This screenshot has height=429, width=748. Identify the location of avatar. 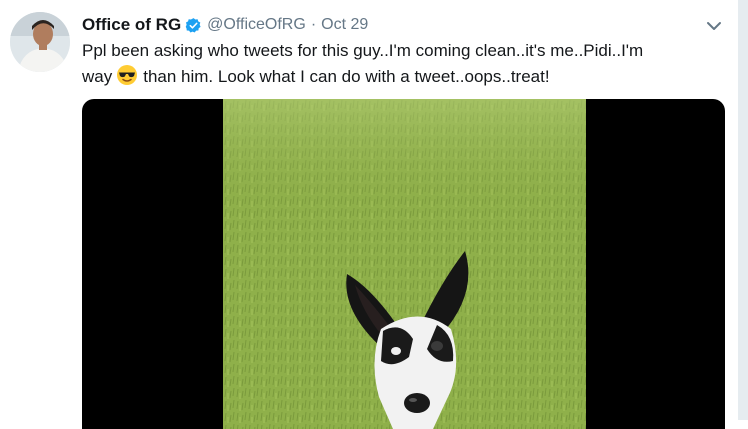
(40, 42).